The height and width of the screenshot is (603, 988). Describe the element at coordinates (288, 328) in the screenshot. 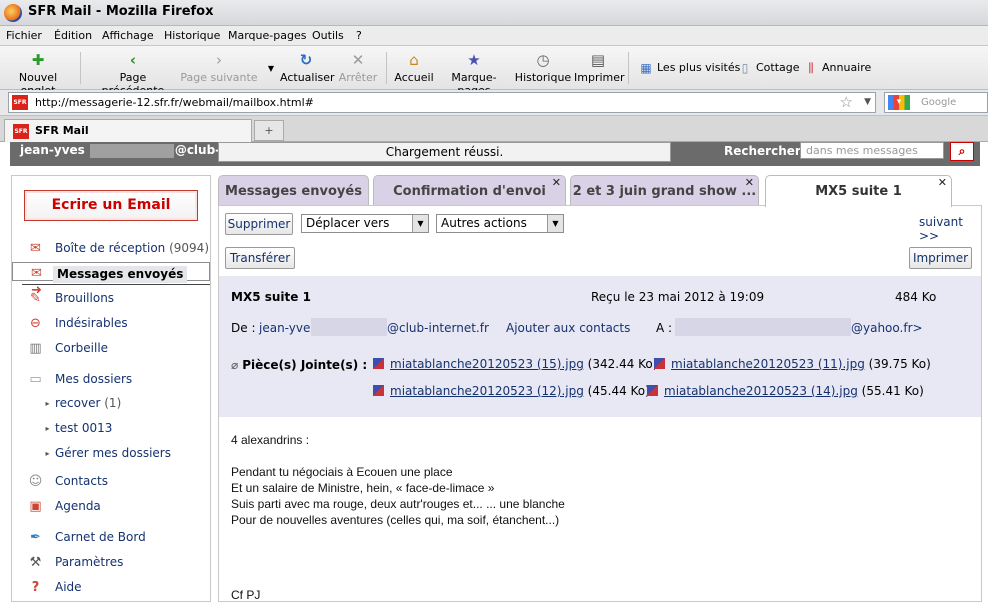

I see `from-name: jean-yves` at that location.